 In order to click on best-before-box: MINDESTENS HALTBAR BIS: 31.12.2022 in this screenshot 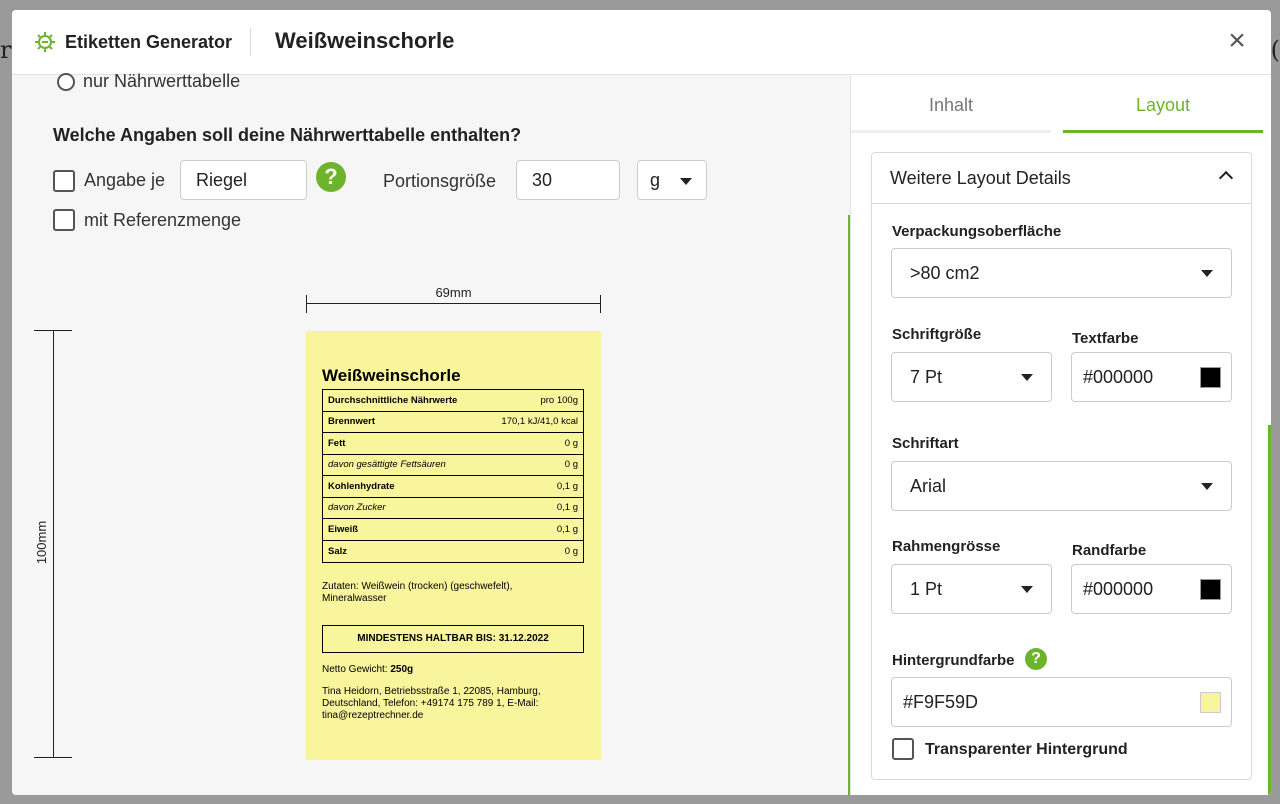, I will do `click(453, 639)`.